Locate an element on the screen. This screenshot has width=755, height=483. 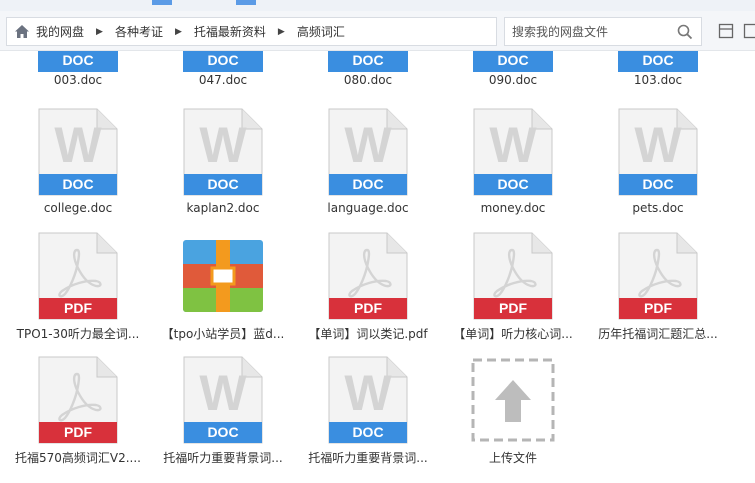
breadcrumb-item-current: 高频词汇 is located at coordinates (321, 31).